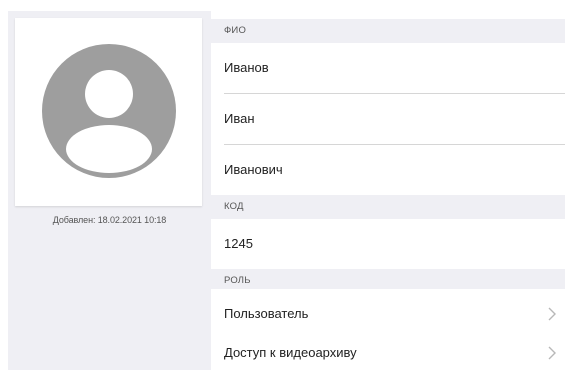 This screenshot has width=565, height=370. I want to click on role-item-label: Доступ к видеоархиву, so click(290, 352).